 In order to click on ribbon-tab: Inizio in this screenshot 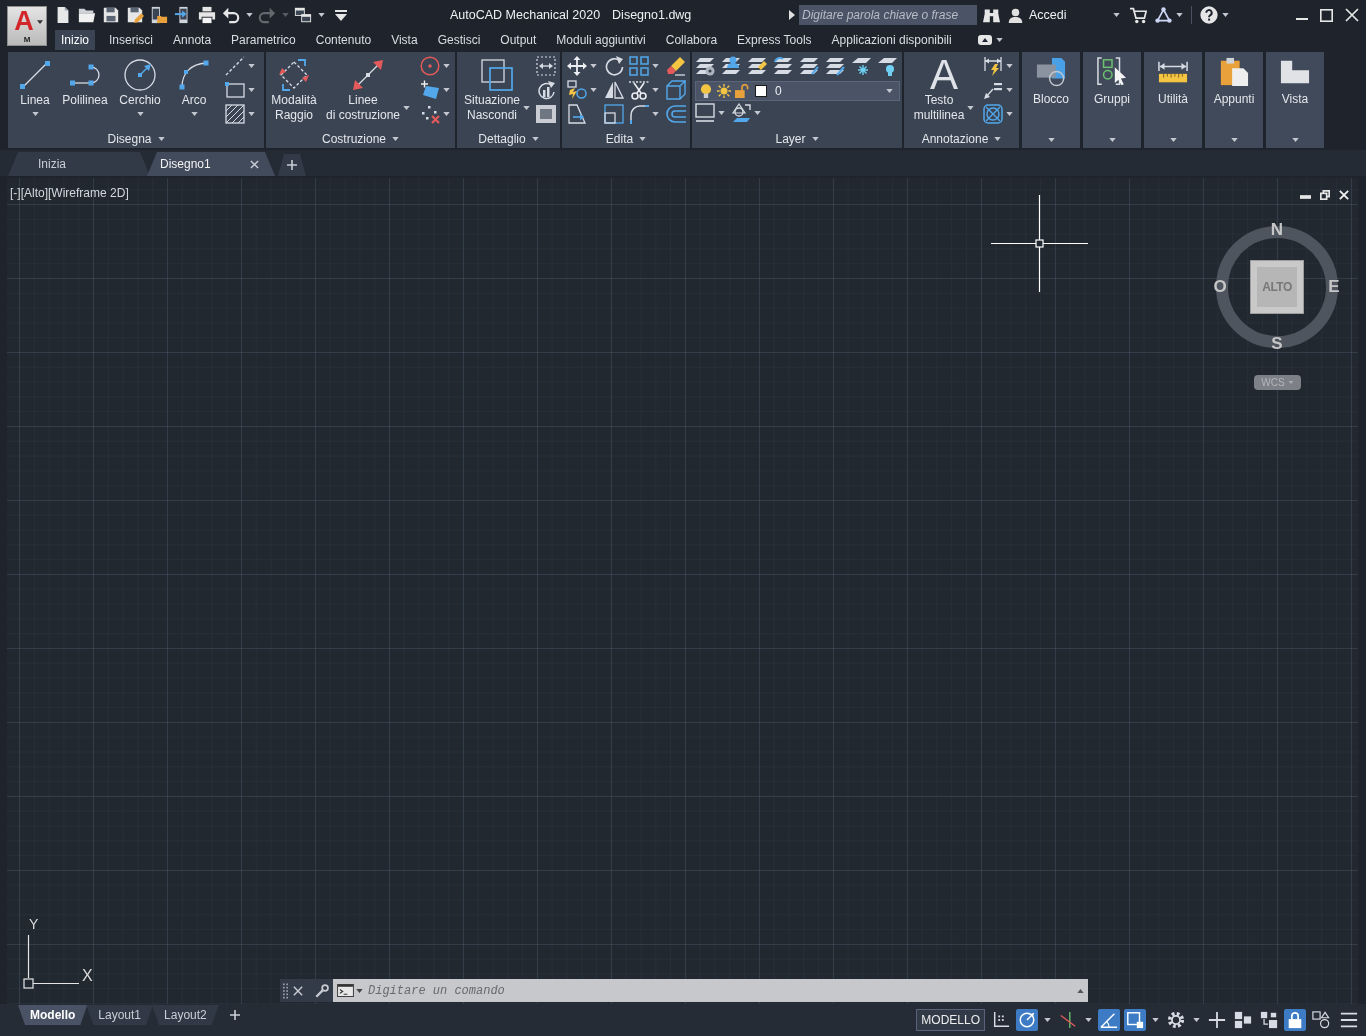, I will do `click(75, 40)`.